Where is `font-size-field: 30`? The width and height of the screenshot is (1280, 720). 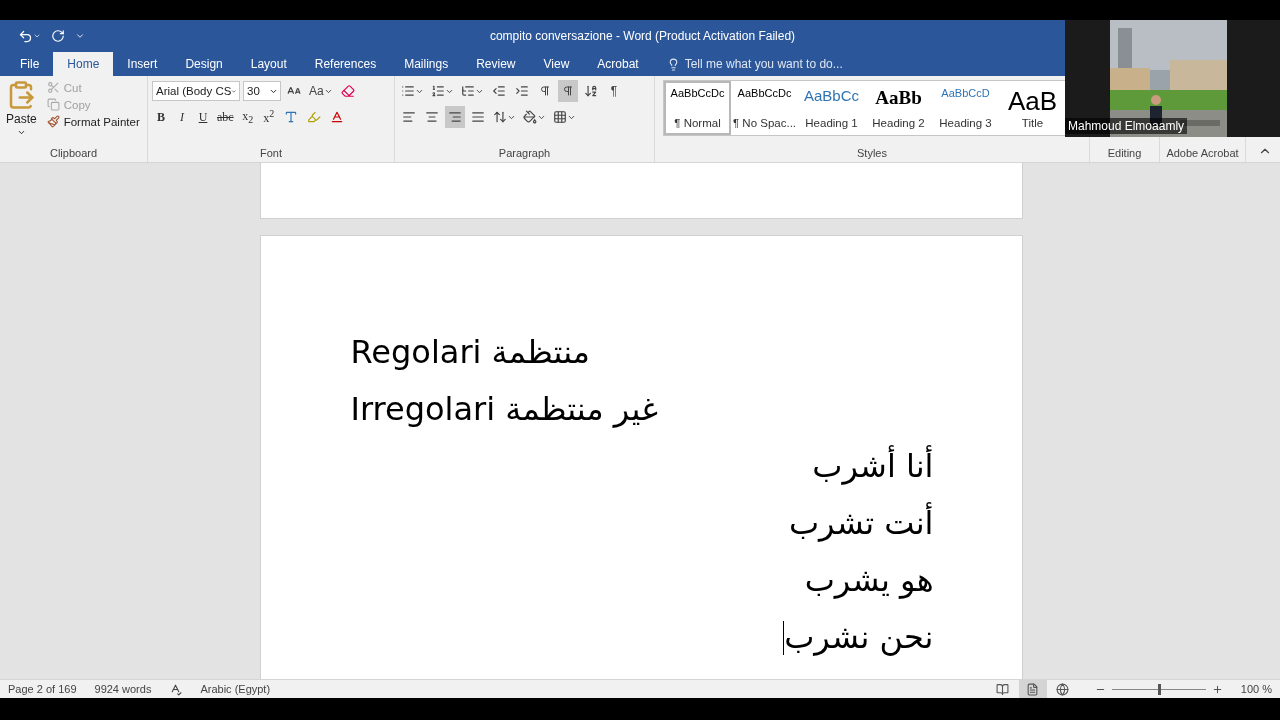
font-size-field: 30 is located at coordinates (262, 91).